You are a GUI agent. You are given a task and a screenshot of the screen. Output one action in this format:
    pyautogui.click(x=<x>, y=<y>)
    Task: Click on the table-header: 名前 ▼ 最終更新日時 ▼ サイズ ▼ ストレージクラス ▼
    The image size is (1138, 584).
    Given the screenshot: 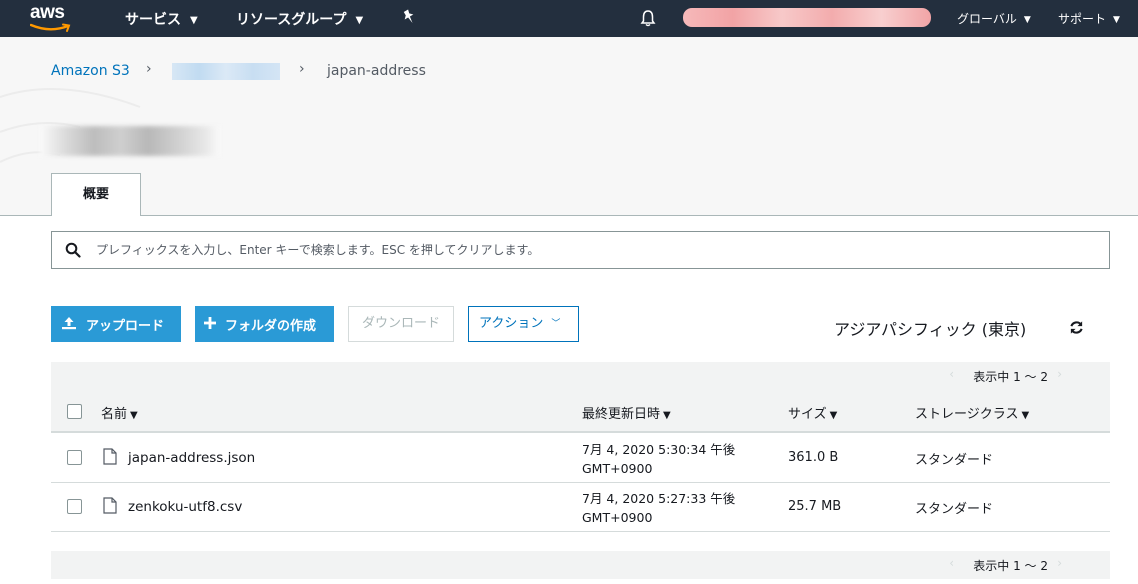 What is the action you would take?
    pyautogui.click(x=580, y=411)
    